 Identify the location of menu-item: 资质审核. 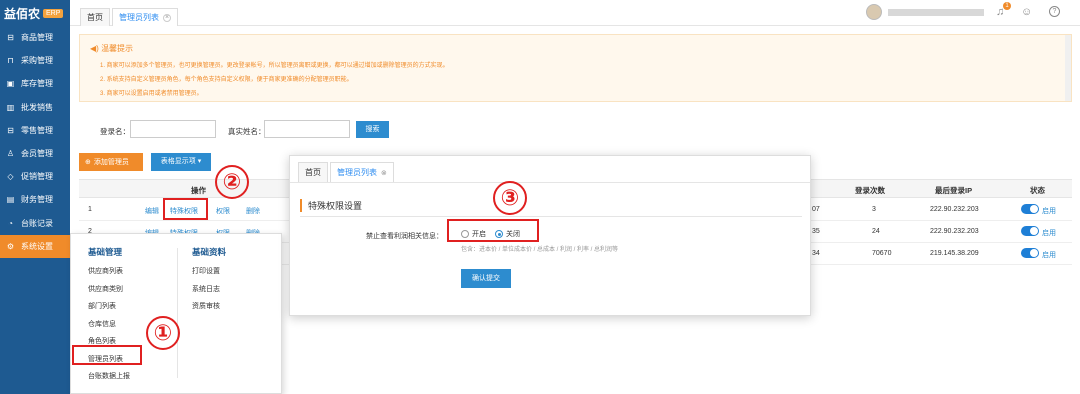
(206, 306).